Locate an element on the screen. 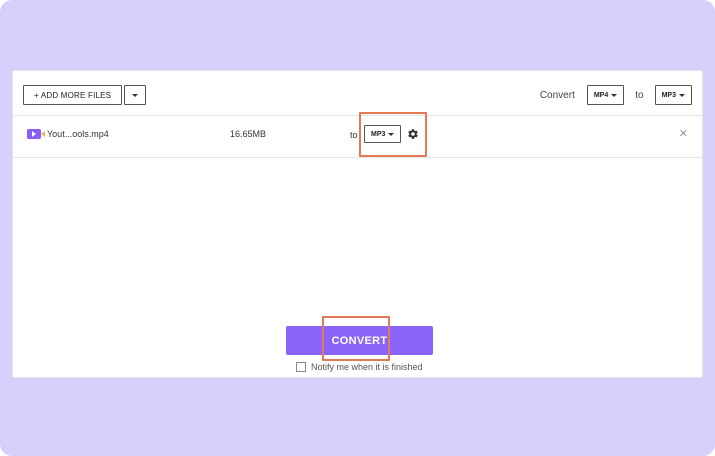 This screenshot has height=456, width=715. convert-format-options: Convert MP4 to MP3 is located at coordinates (616, 95).